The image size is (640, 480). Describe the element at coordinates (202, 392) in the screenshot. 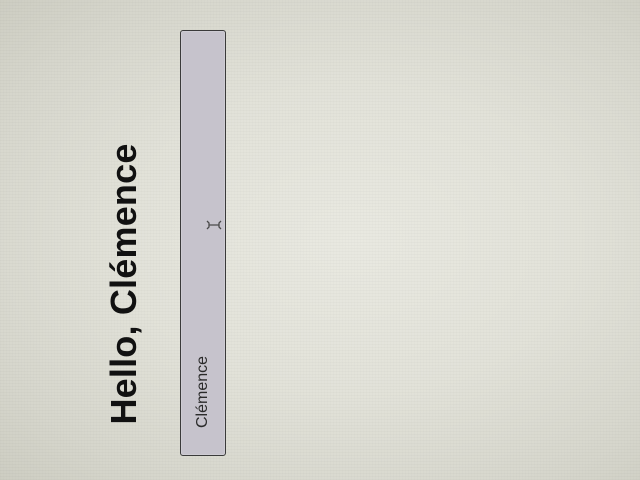

I see `name-input-value: Clémence` at that location.